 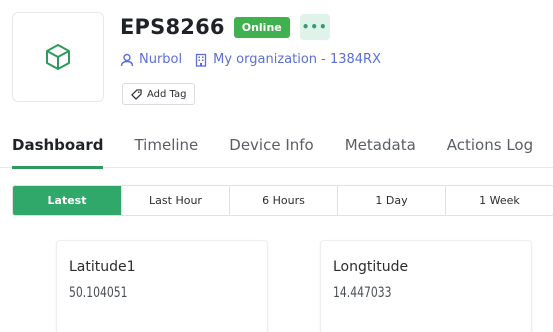 I want to click on user-icon, so click(x=127, y=59).